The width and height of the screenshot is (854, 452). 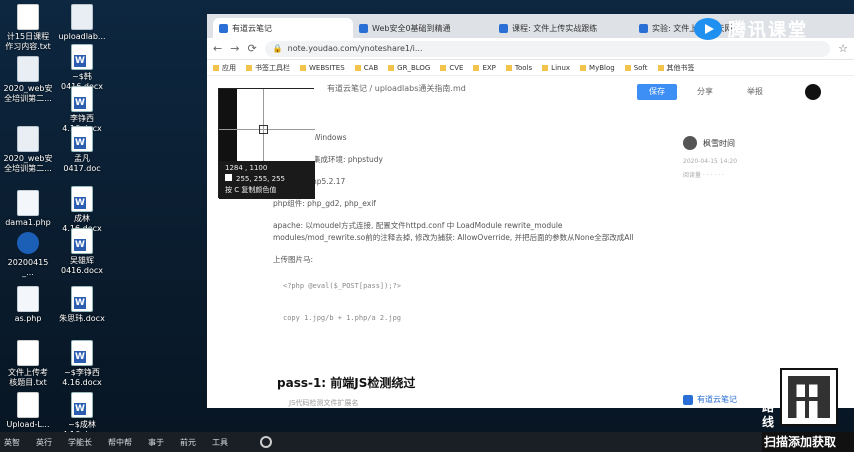 What do you see at coordinates (266, 442) in the screenshot?
I see `power-icon` at bounding box center [266, 442].